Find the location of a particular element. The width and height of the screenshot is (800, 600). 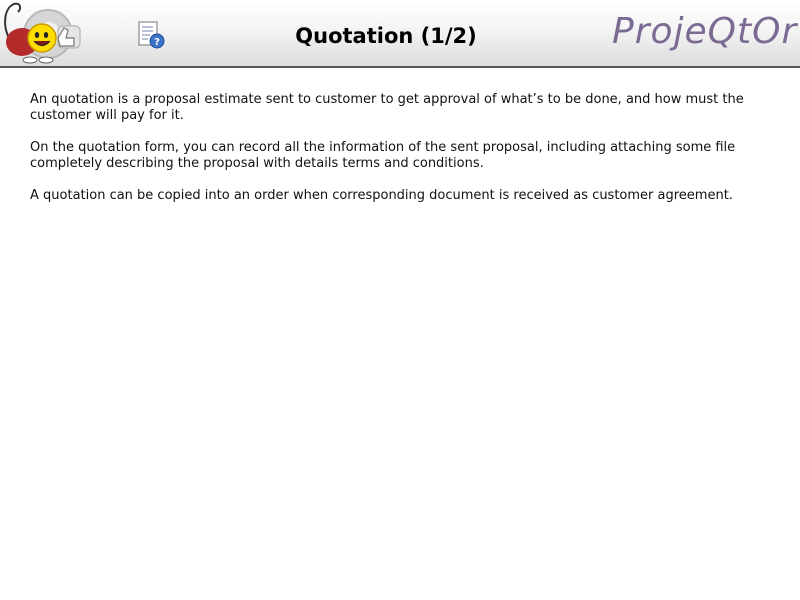

help-document-icon: ? is located at coordinates (151, 35).